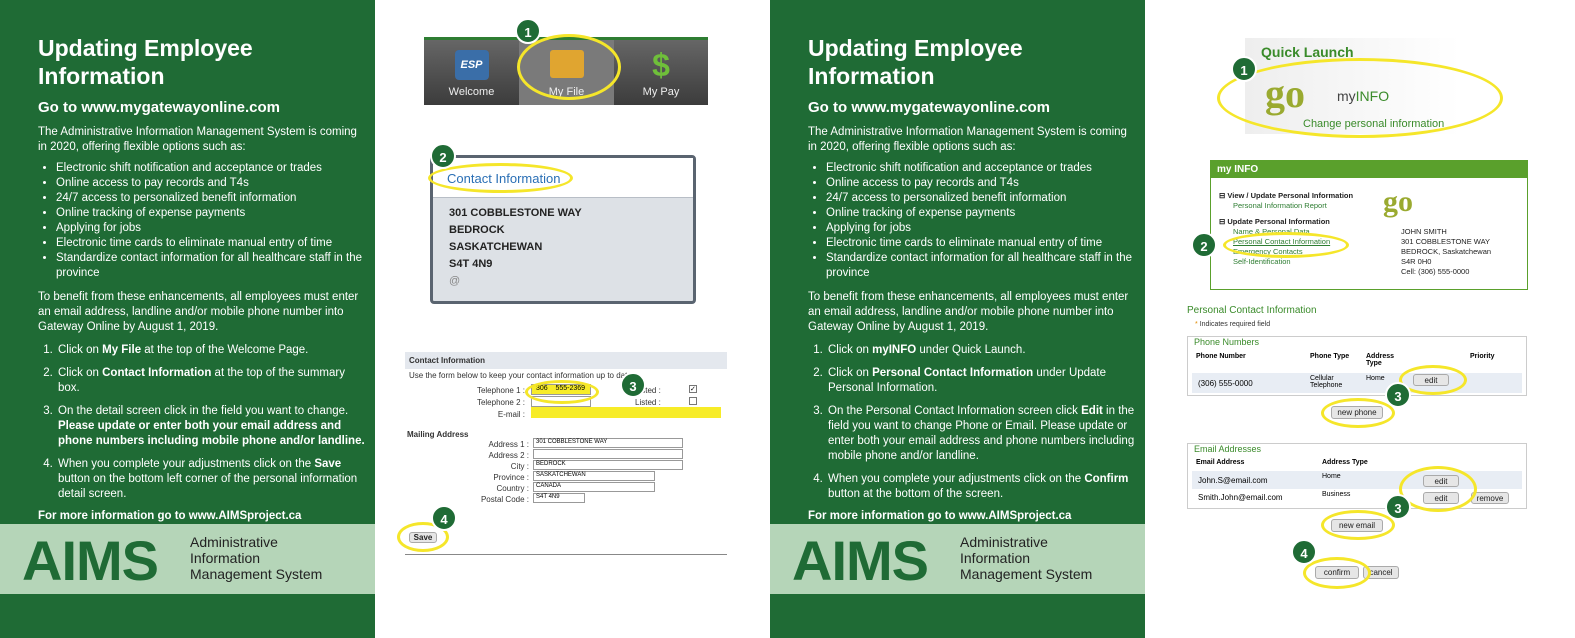  Describe the element at coordinates (693, 389) in the screenshot. I see `listed-checkbox-1: ✓` at that location.